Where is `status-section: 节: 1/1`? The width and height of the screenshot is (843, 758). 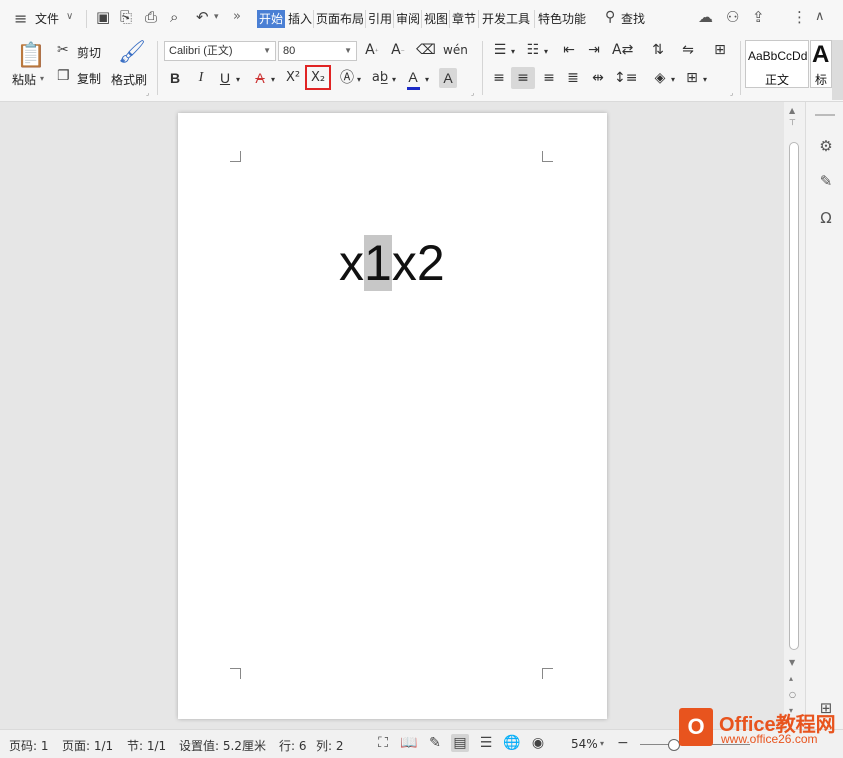 status-section: 节: 1/1 is located at coordinates (146, 745).